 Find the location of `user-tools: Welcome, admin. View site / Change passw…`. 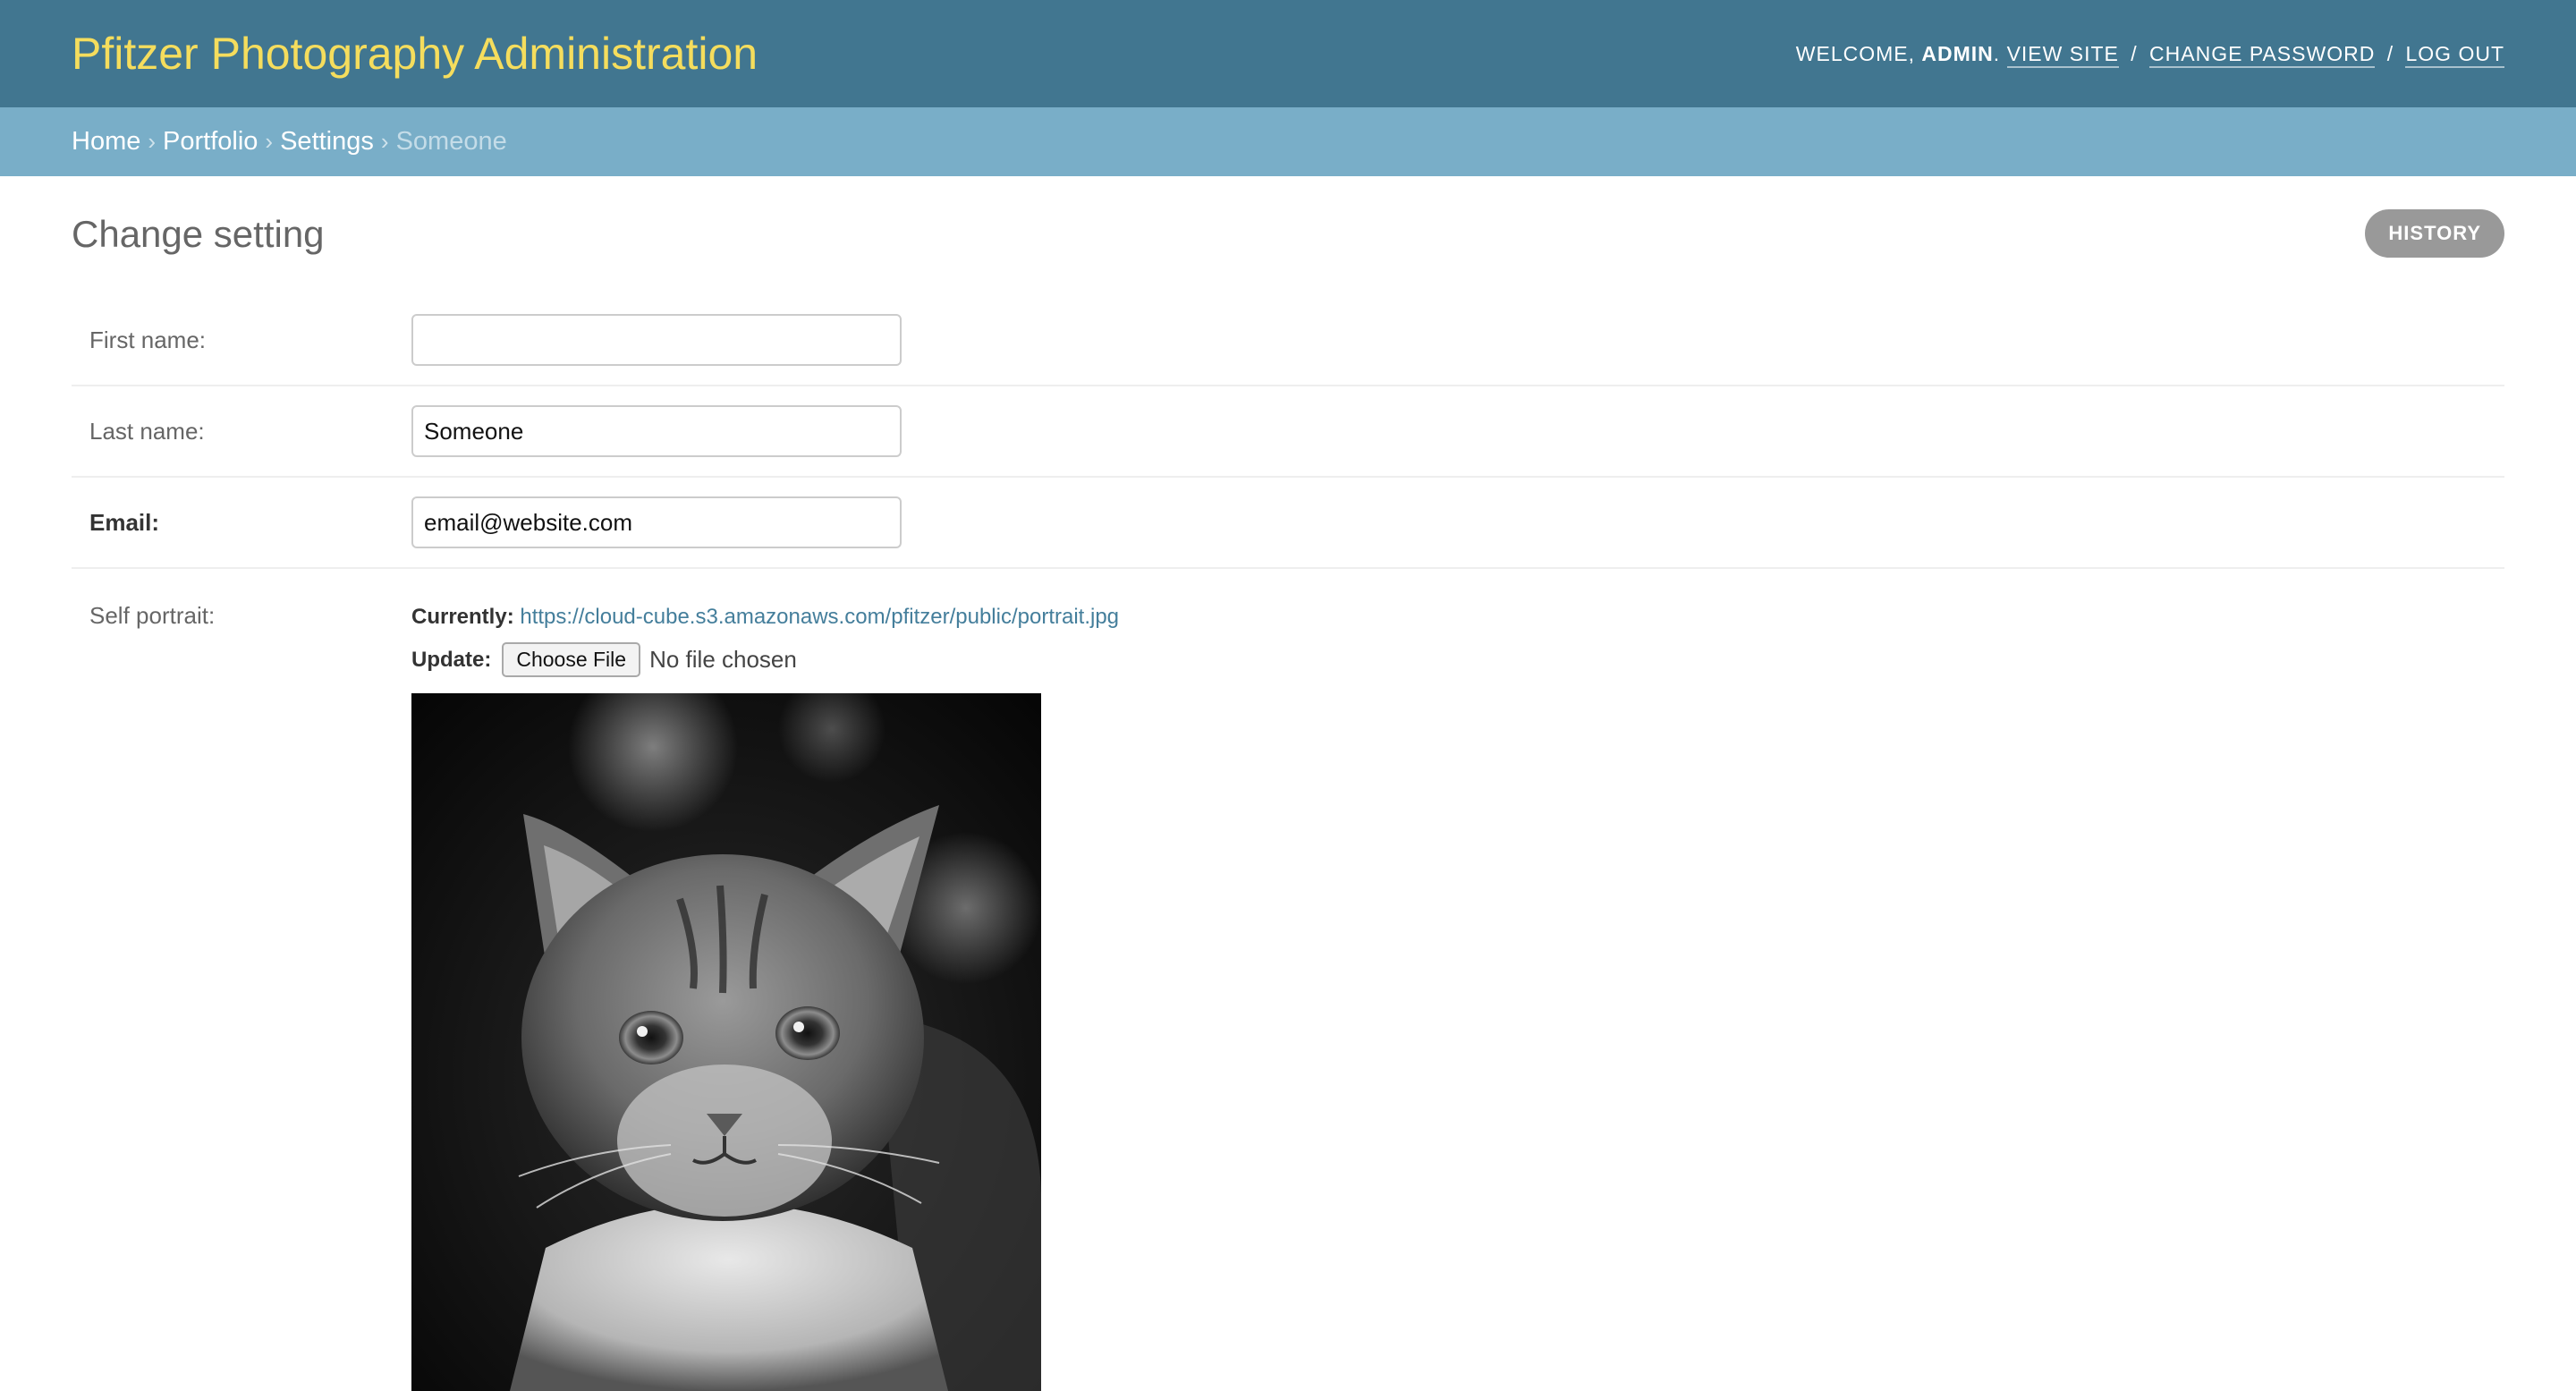

user-tools: Welcome, admin. View site / Change passw… is located at coordinates (2149, 54).